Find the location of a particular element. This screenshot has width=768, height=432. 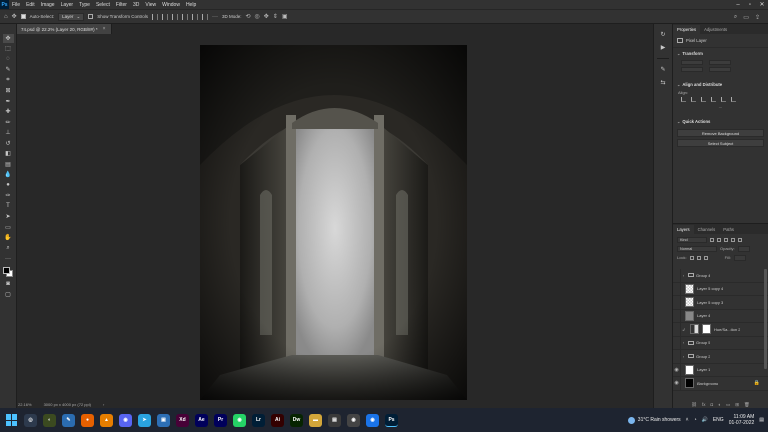

crop-tool-icon: ⌗ is located at coordinates (8, 80).